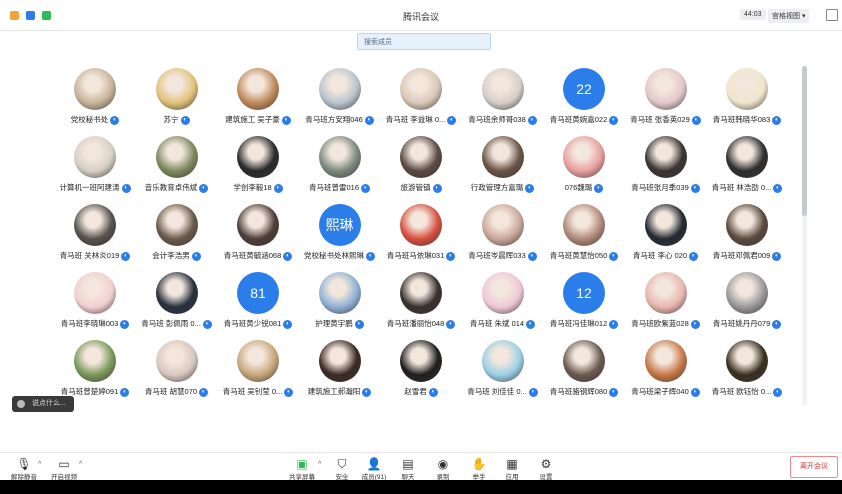 Image resolution: width=842 pixels, height=494 pixels. Describe the element at coordinates (252, 323) in the screenshot. I see `participant-name: 青马班黄少锐081` at that location.